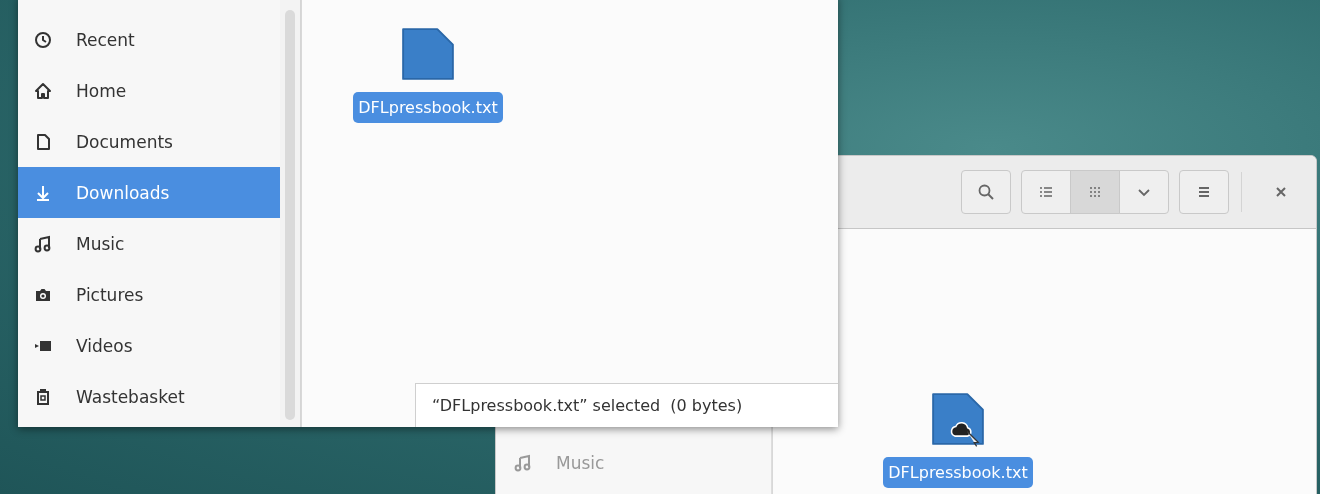 The image size is (1320, 494). Describe the element at coordinates (149, 90) in the screenshot. I see `sidebar-item: Home` at that location.